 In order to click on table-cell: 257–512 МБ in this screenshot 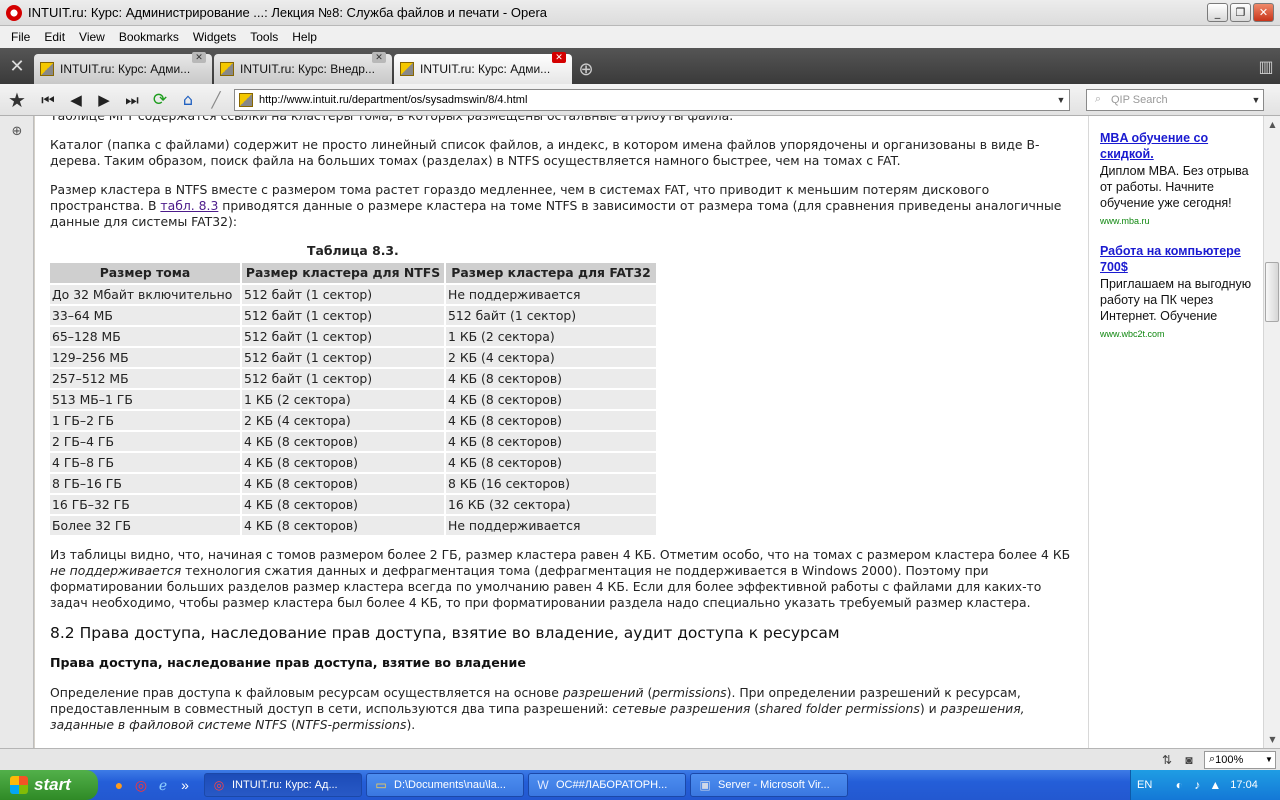, I will do `click(145, 378)`.